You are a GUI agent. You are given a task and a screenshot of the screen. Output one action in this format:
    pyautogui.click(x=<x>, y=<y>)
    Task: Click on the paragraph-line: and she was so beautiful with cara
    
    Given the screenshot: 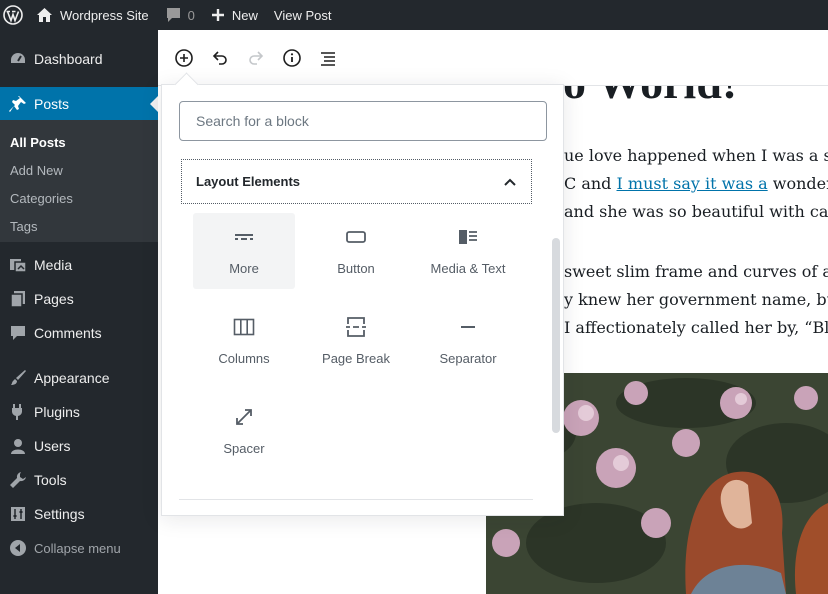 What is the action you would take?
    pyautogui.click(x=696, y=212)
    